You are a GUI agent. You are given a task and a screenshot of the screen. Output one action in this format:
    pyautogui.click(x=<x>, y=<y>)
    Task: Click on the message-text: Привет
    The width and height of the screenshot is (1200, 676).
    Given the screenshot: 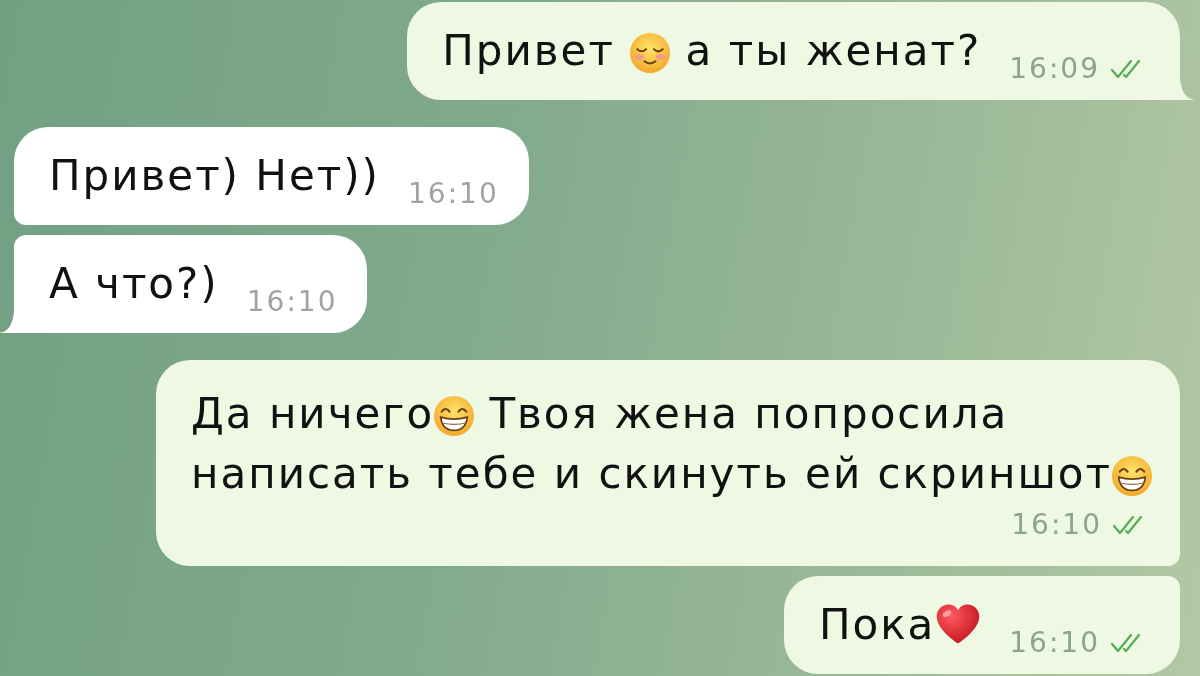 What is the action you would take?
    pyautogui.click(x=529, y=50)
    